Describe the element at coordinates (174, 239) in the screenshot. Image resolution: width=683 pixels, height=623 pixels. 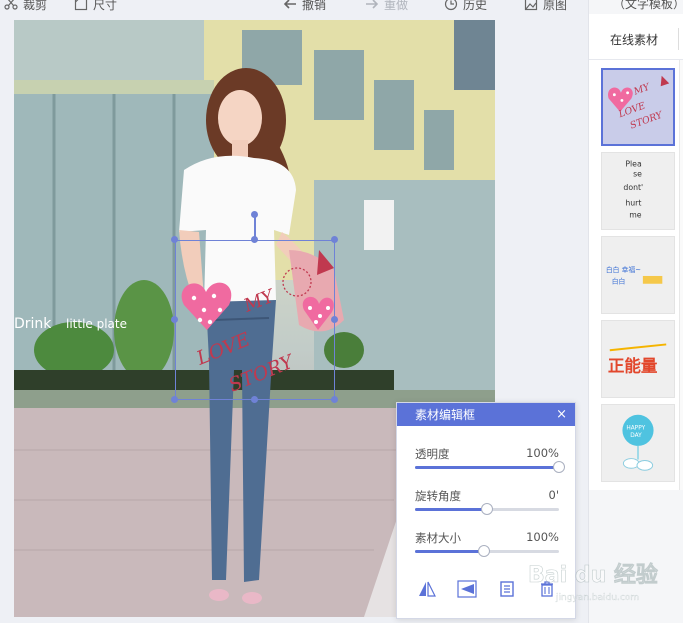
I see `resize-handle-top-left` at that location.